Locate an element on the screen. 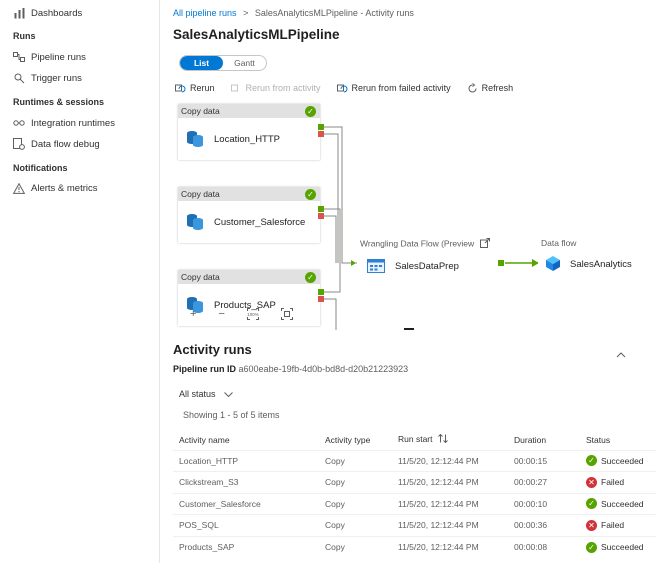 Image resolution: width=656 pixels, height=563 pixels. view-toggle: List Gantt is located at coordinates (223, 63).